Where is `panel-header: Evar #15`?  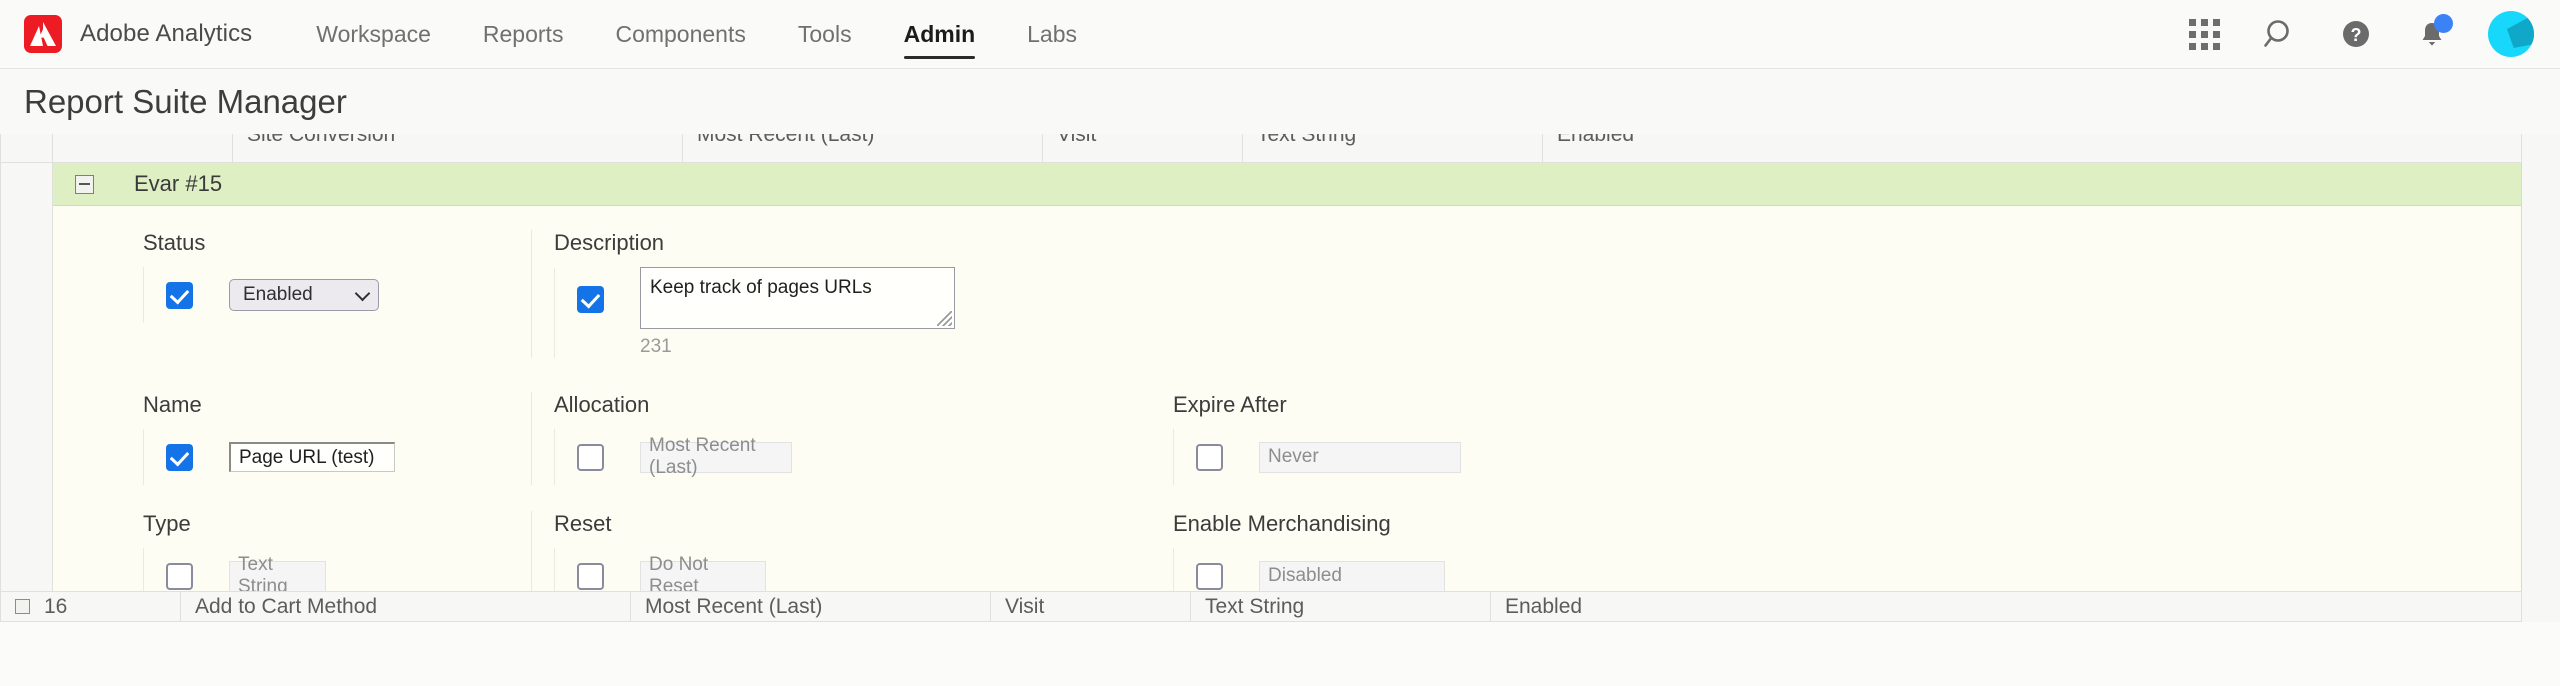 panel-header: Evar #15 is located at coordinates (1287, 184).